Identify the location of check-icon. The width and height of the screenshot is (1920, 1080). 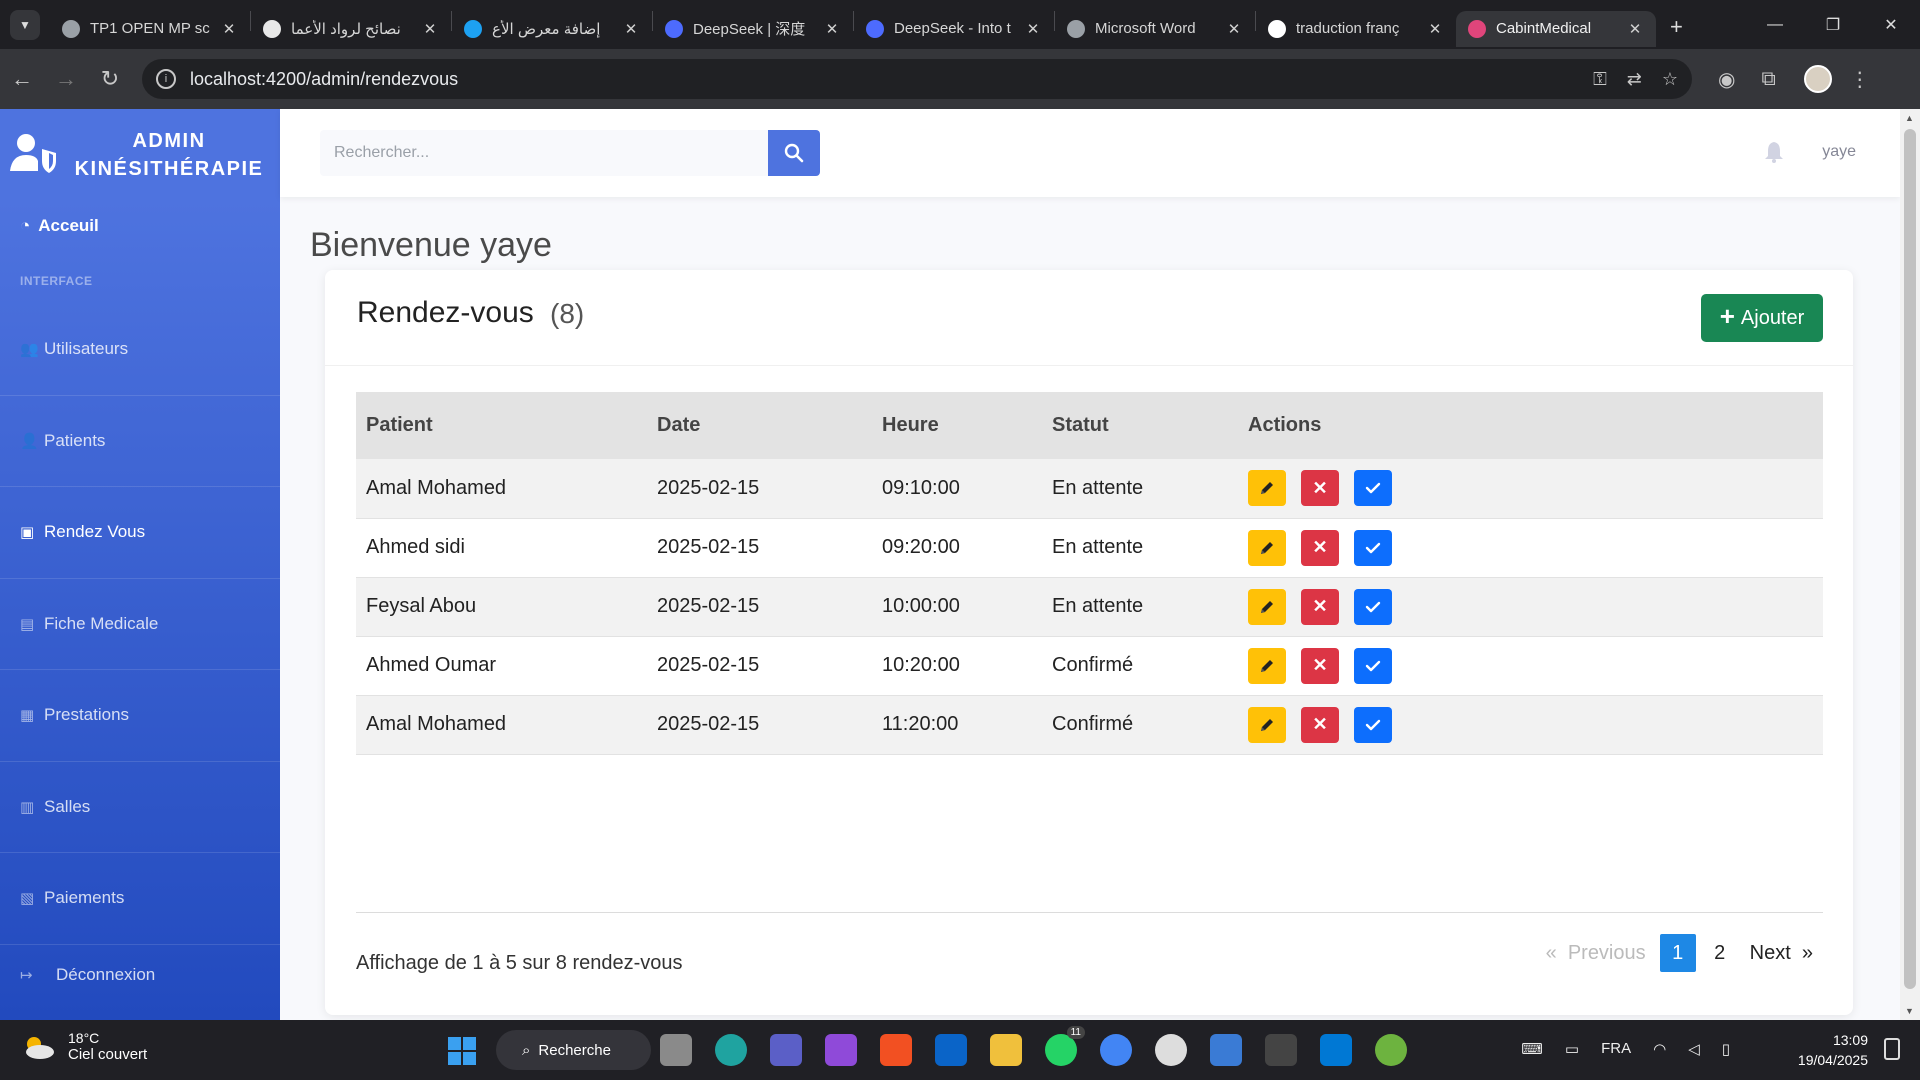
(1373, 607).